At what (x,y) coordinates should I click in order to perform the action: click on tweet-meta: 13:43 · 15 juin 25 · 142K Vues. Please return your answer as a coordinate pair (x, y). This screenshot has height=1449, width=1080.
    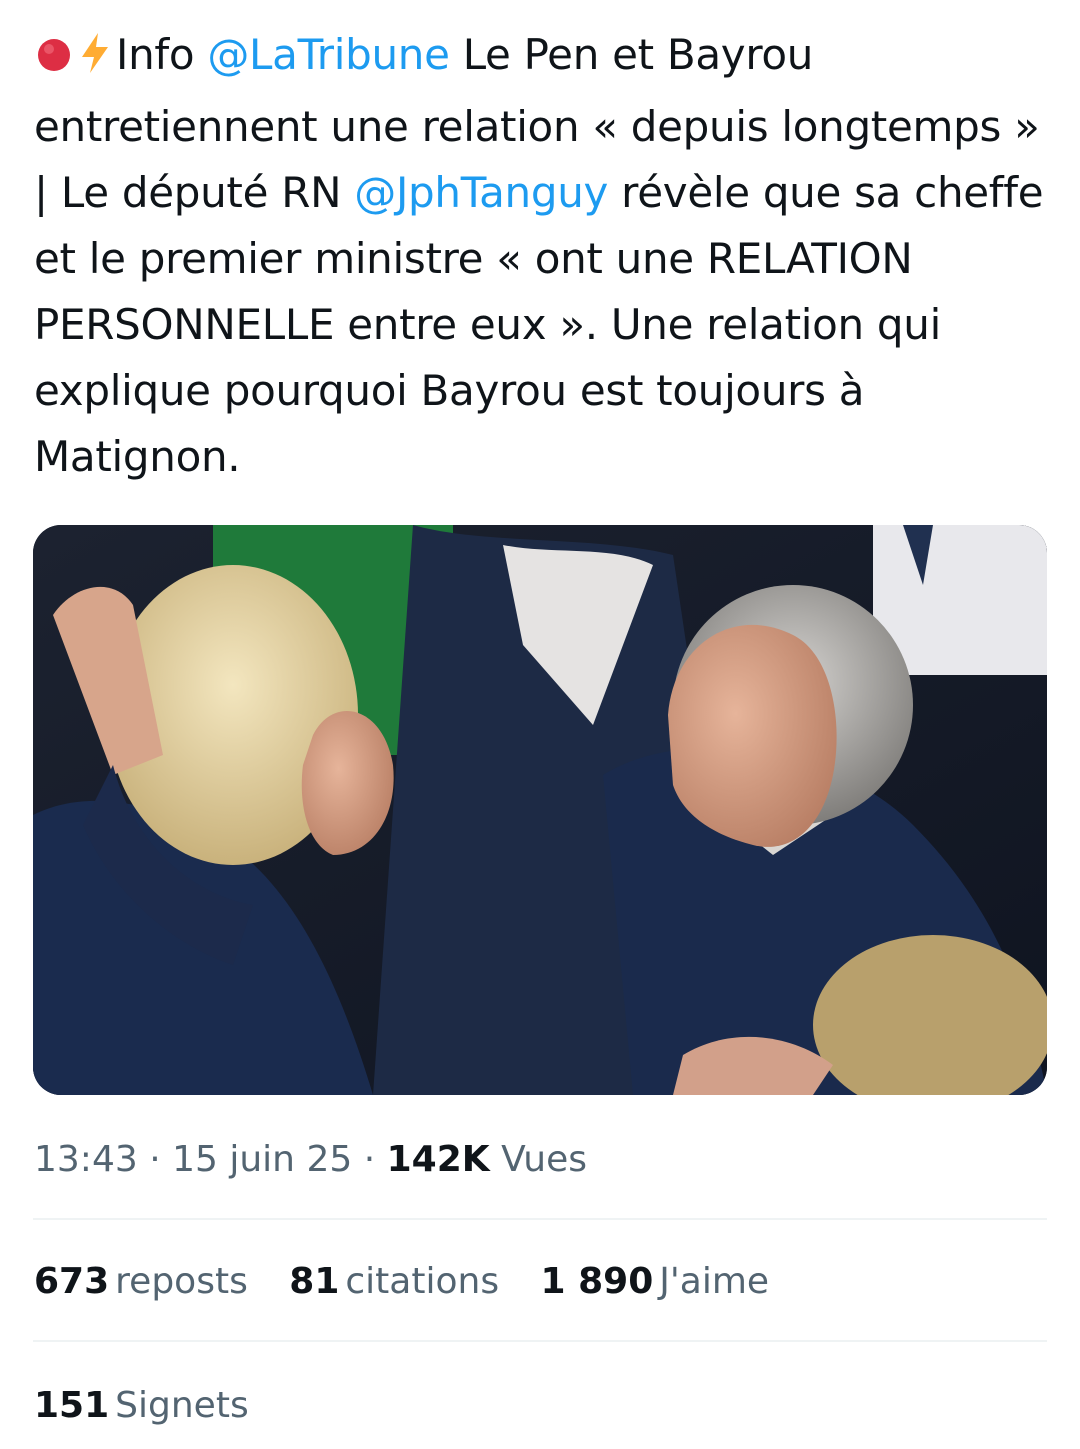
    Looking at the image, I should click on (310, 1160).